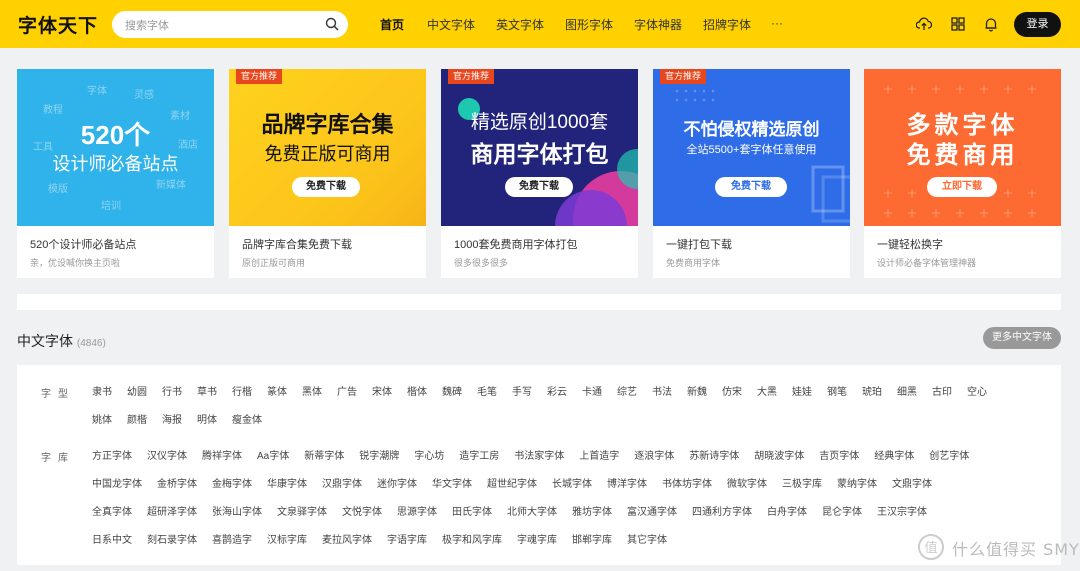  What do you see at coordinates (479, 454) in the screenshot?
I see `font-tag: 造字工房` at bounding box center [479, 454].